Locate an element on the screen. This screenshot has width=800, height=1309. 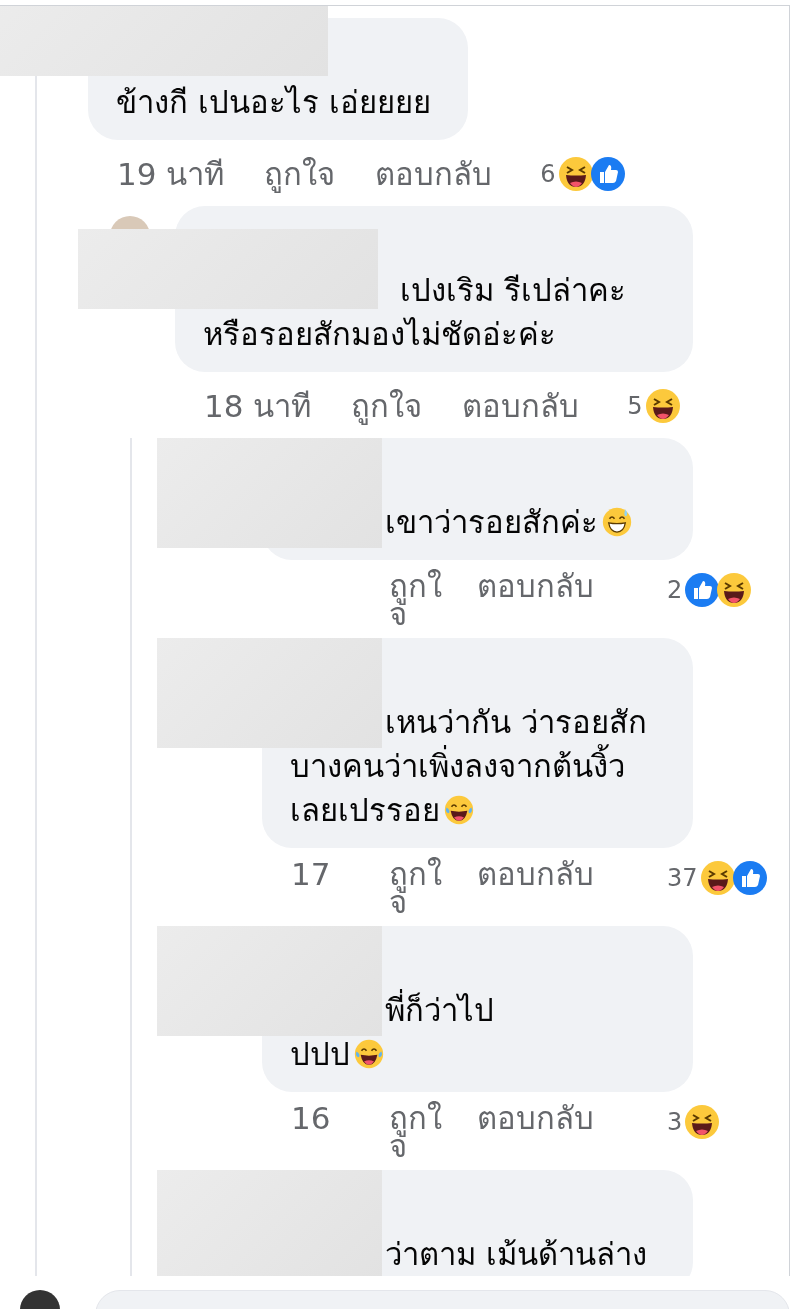
reaction-count: 5 is located at coordinates (635, 406).